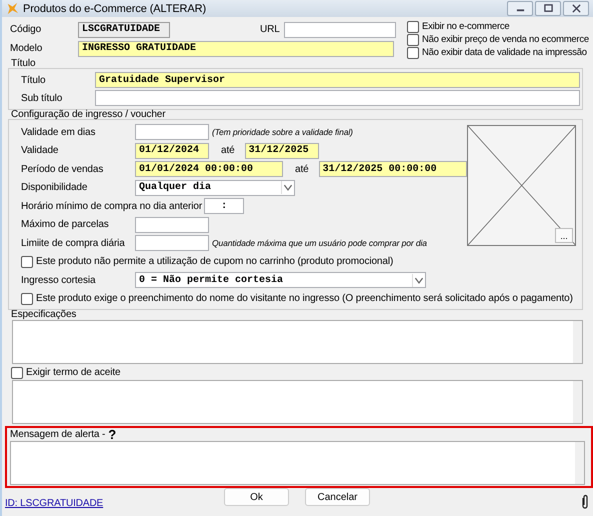 The image size is (593, 516). What do you see at coordinates (58, 434) in the screenshot?
I see `field-label: Mensagem de alerta -` at bounding box center [58, 434].